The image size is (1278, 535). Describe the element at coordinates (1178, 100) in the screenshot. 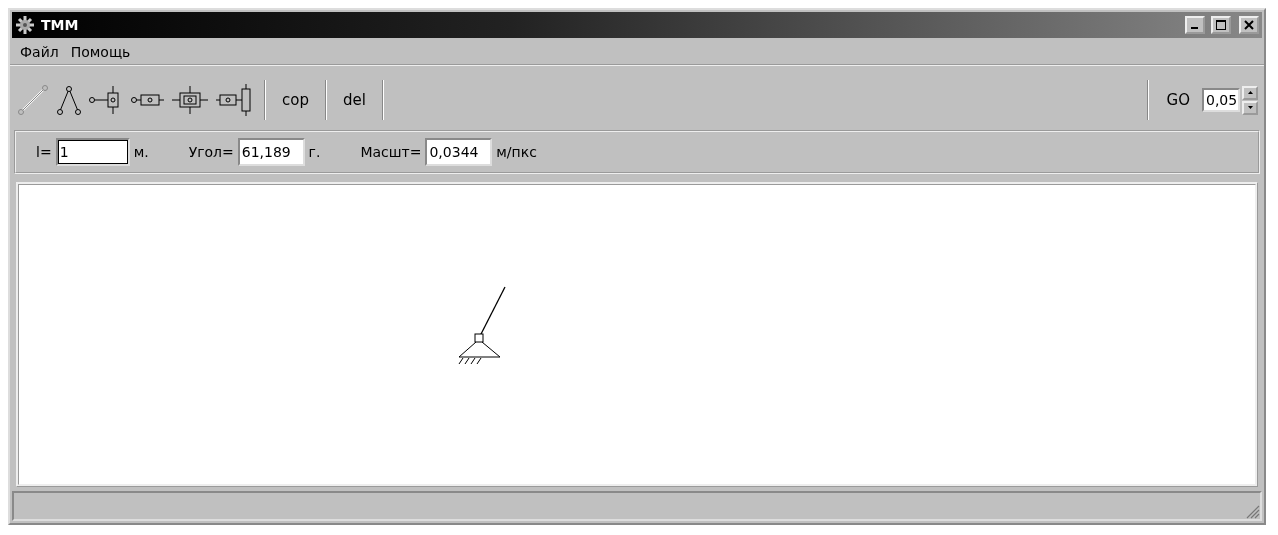

I see `go-button: GO` at that location.